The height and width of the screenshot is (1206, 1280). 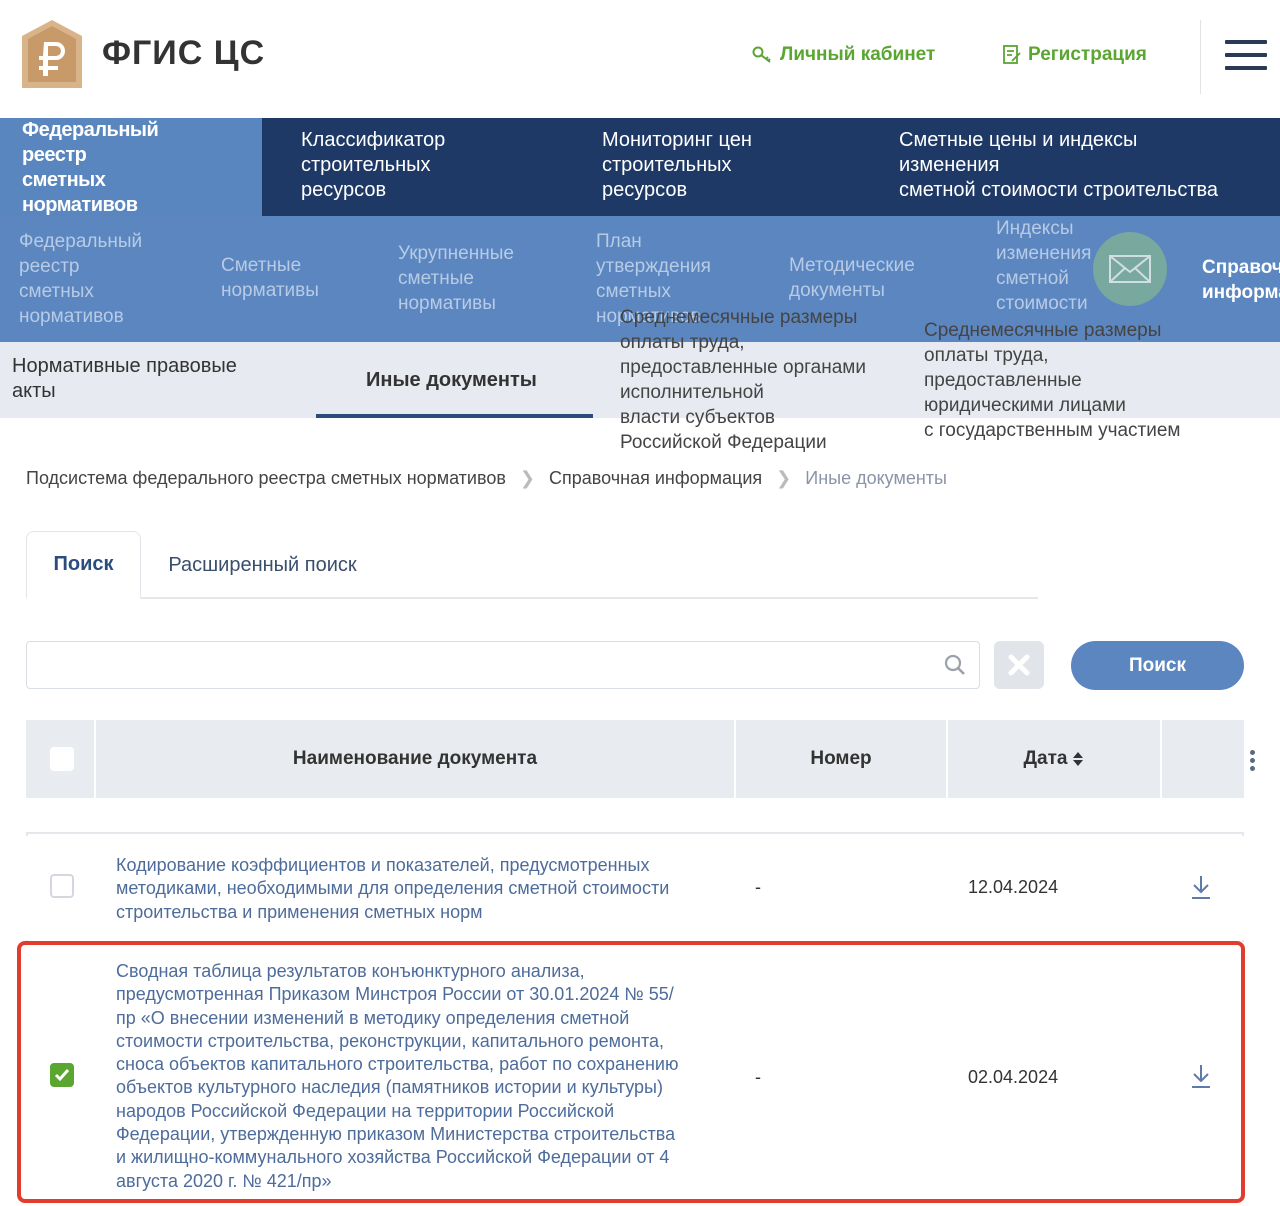 What do you see at coordinates (1013, 1077) in the screenshot?
I see `document-date: 02.04.2024` at bounding box center [1013, 1077].